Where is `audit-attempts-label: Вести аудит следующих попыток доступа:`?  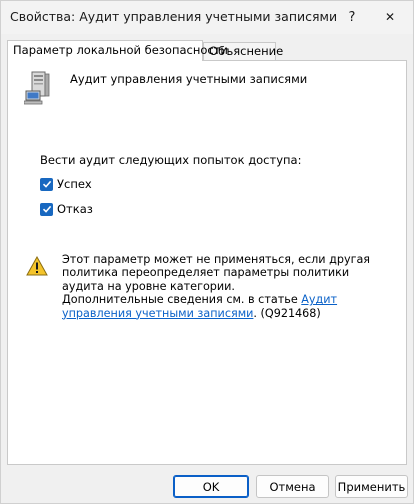
audit-attempts-label: Вести аудит следующих попыток доступа: is located at coordinates (171, 160).